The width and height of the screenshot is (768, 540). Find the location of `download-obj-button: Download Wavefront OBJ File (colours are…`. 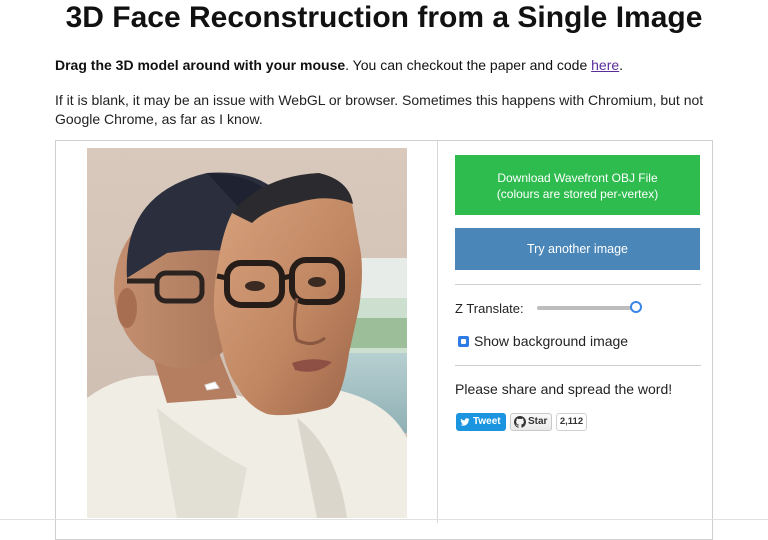

download-obj-button: Download Wavefront OBJ File (colours are… is located at coordinates (577, 185).